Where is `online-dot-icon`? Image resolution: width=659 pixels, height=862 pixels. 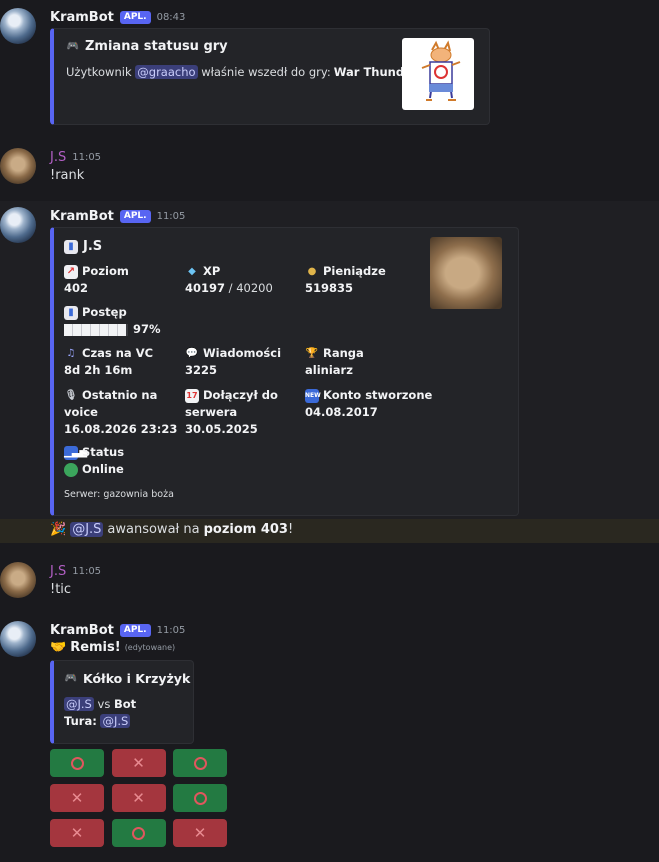 online-dot-icon is located at coordinates (71, 469).